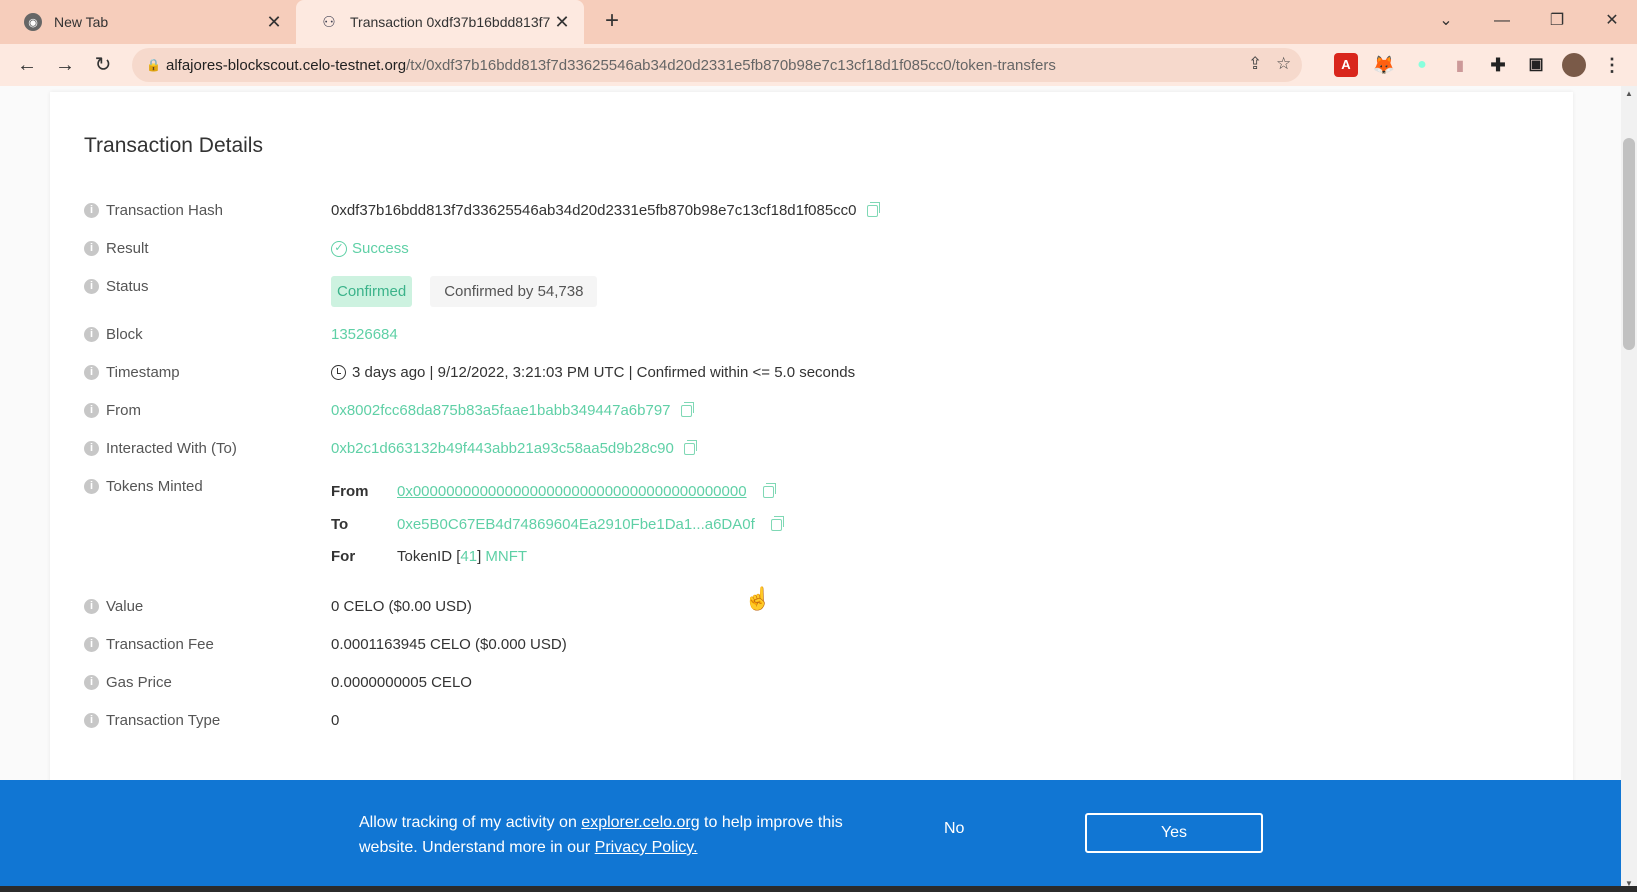  What do you see at coordinates (1536, 65) in the screenshot?
I see `sidebar-icon: ▣` at bounding box center [1536, 65].